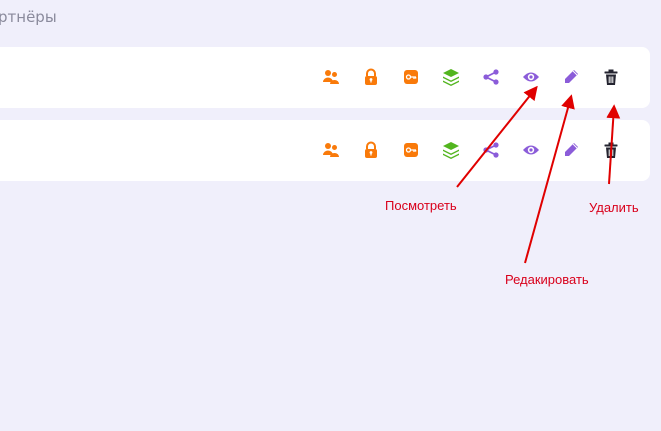 The height and width of the screenshot is (431, 661). I want to click on annotation-delete: Удалить, so click(614, 207).